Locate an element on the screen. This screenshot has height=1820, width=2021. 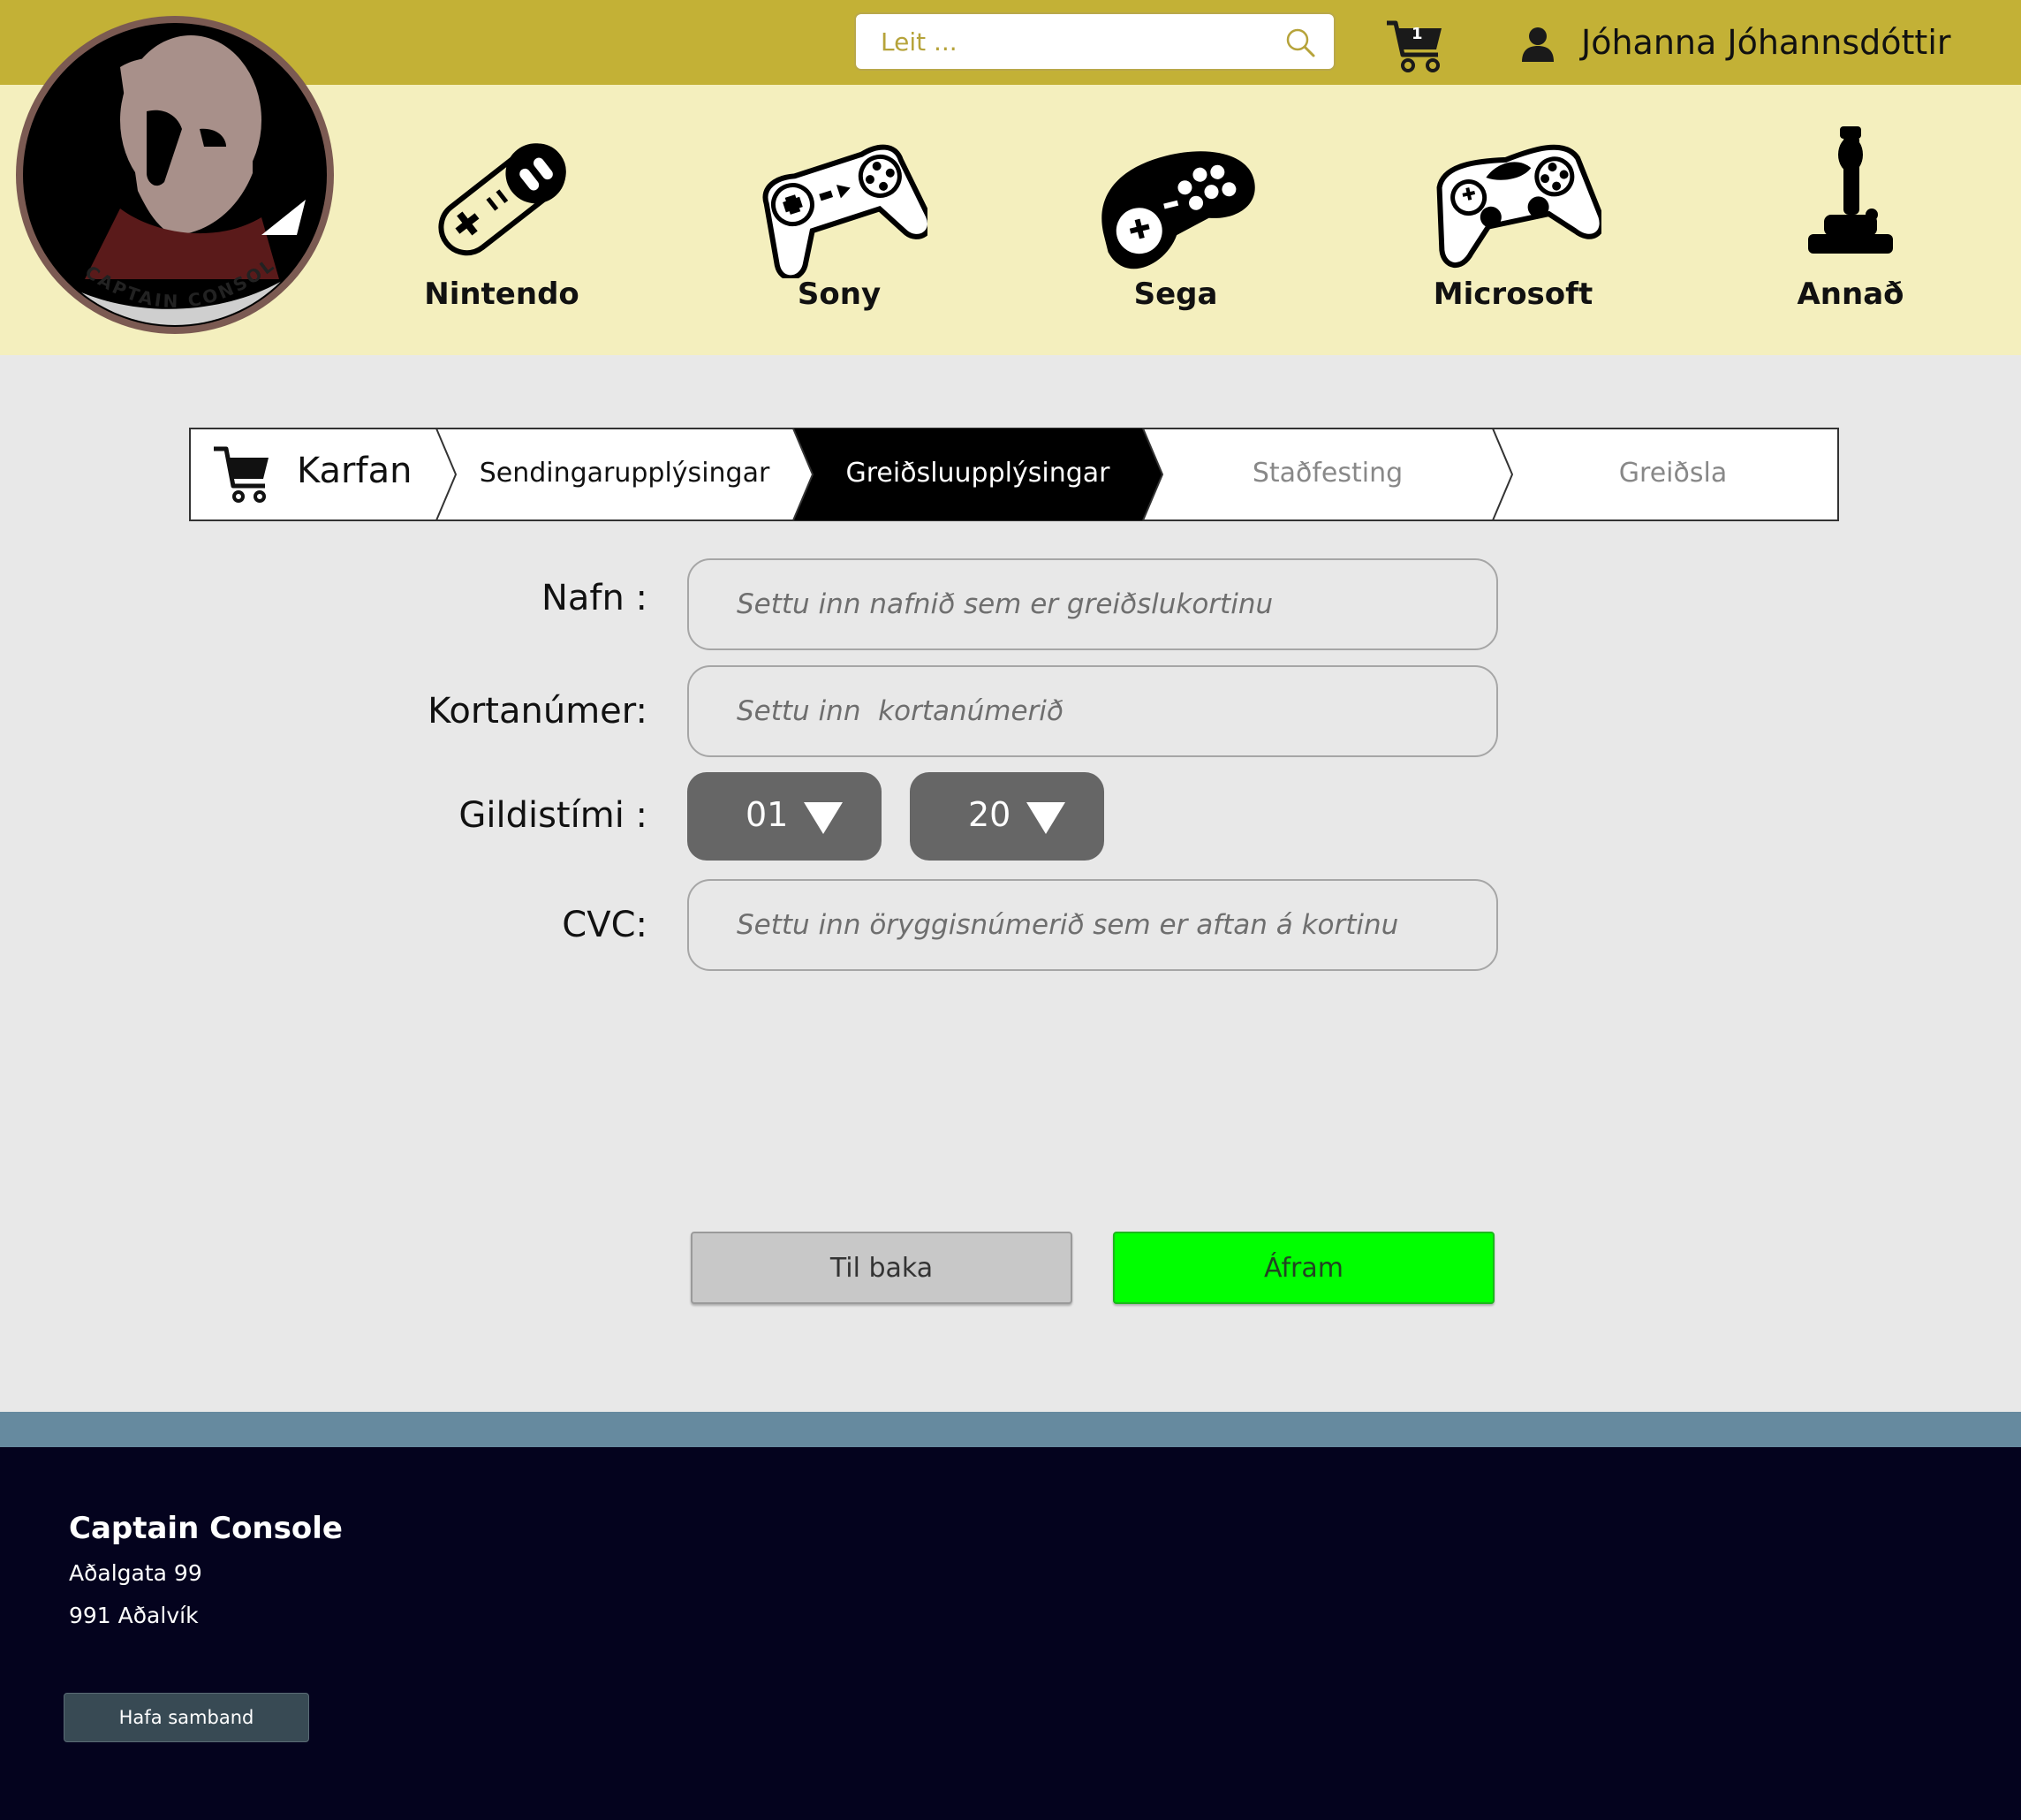
name-field is located at coordinates (1092, 604).